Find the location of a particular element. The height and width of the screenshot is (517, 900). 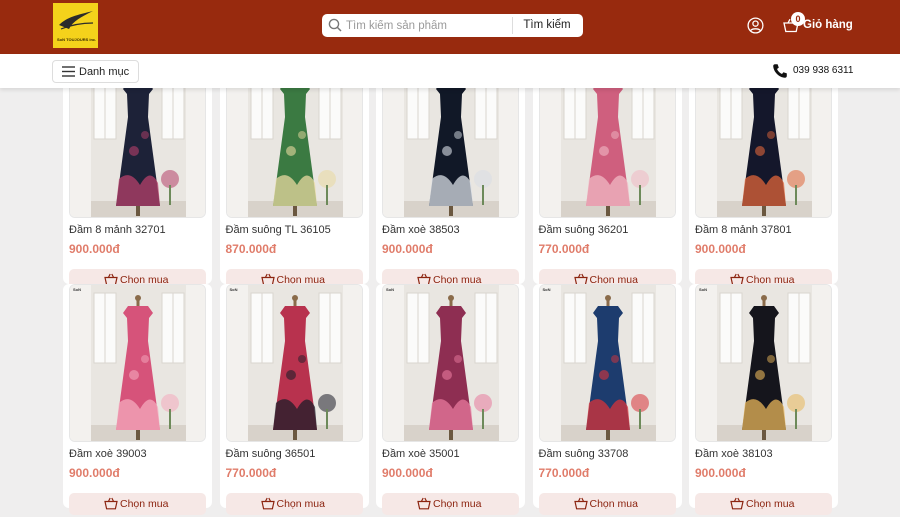

cart-label: Giỏ hàng is located at coordinates (828, 25).